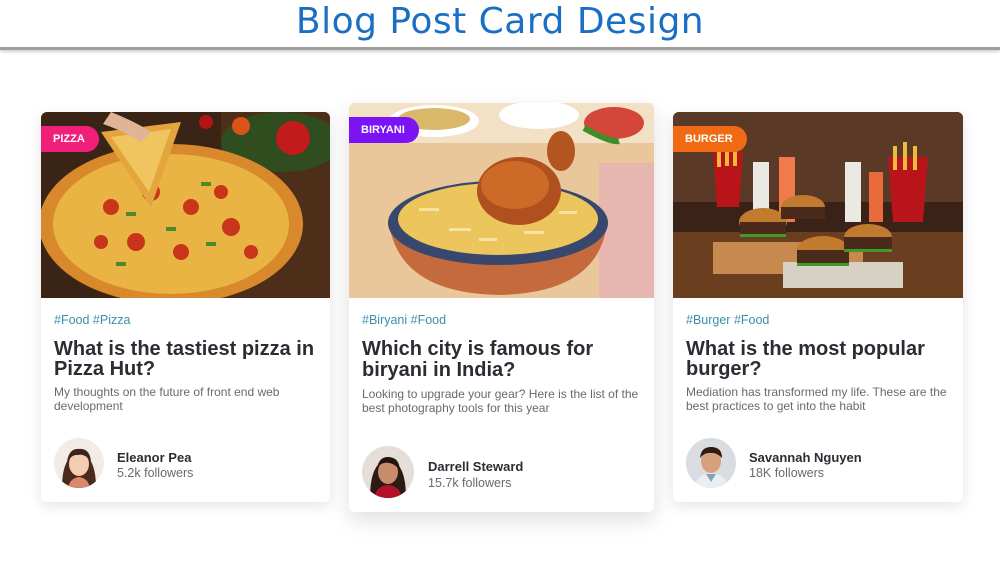 This screenshot has height=563, width=1000. Describe the element at coordinates (787, 473) in the screenshot. I see `author-followers: 18K followers` at that location.